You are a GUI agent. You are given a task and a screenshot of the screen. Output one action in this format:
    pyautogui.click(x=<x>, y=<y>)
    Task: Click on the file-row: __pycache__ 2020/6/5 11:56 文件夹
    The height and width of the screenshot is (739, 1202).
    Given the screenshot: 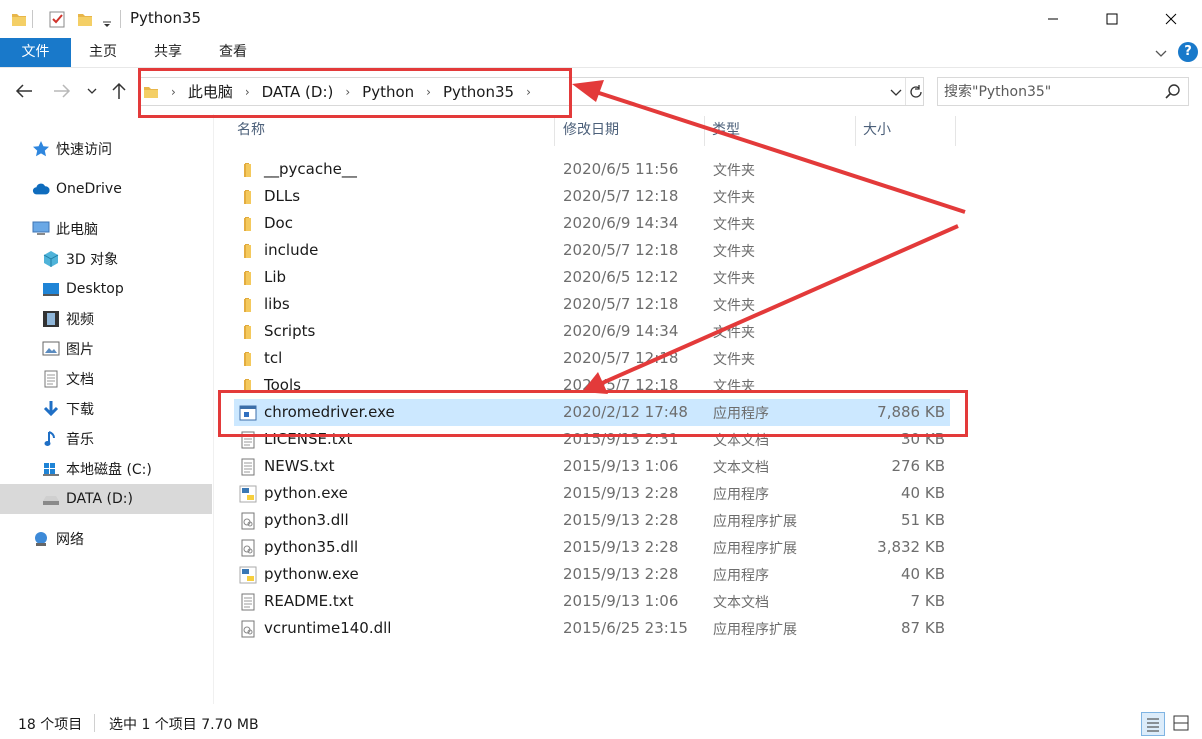 What is the action you would take?
    pyautogui.click(x=592, y=169)
    